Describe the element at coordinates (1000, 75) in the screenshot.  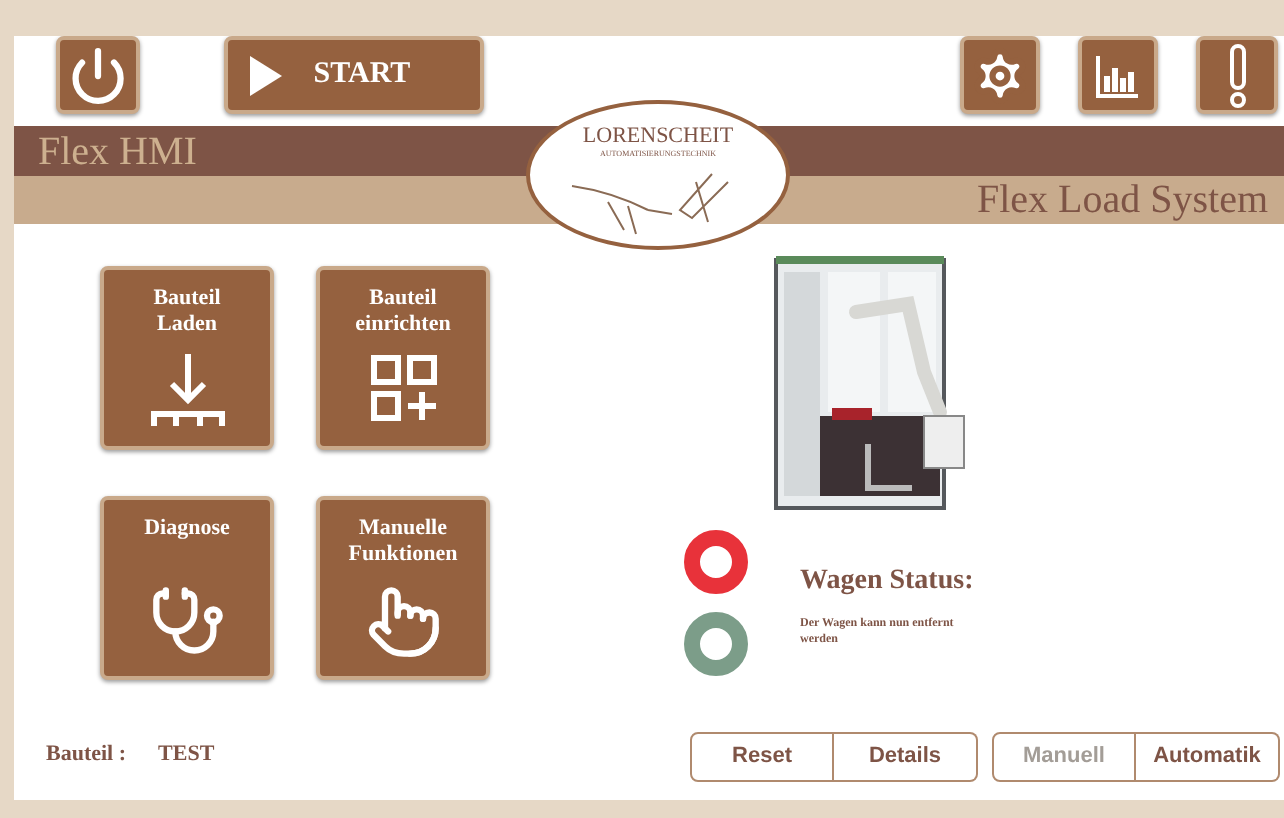
I see `settings-button` at that location.